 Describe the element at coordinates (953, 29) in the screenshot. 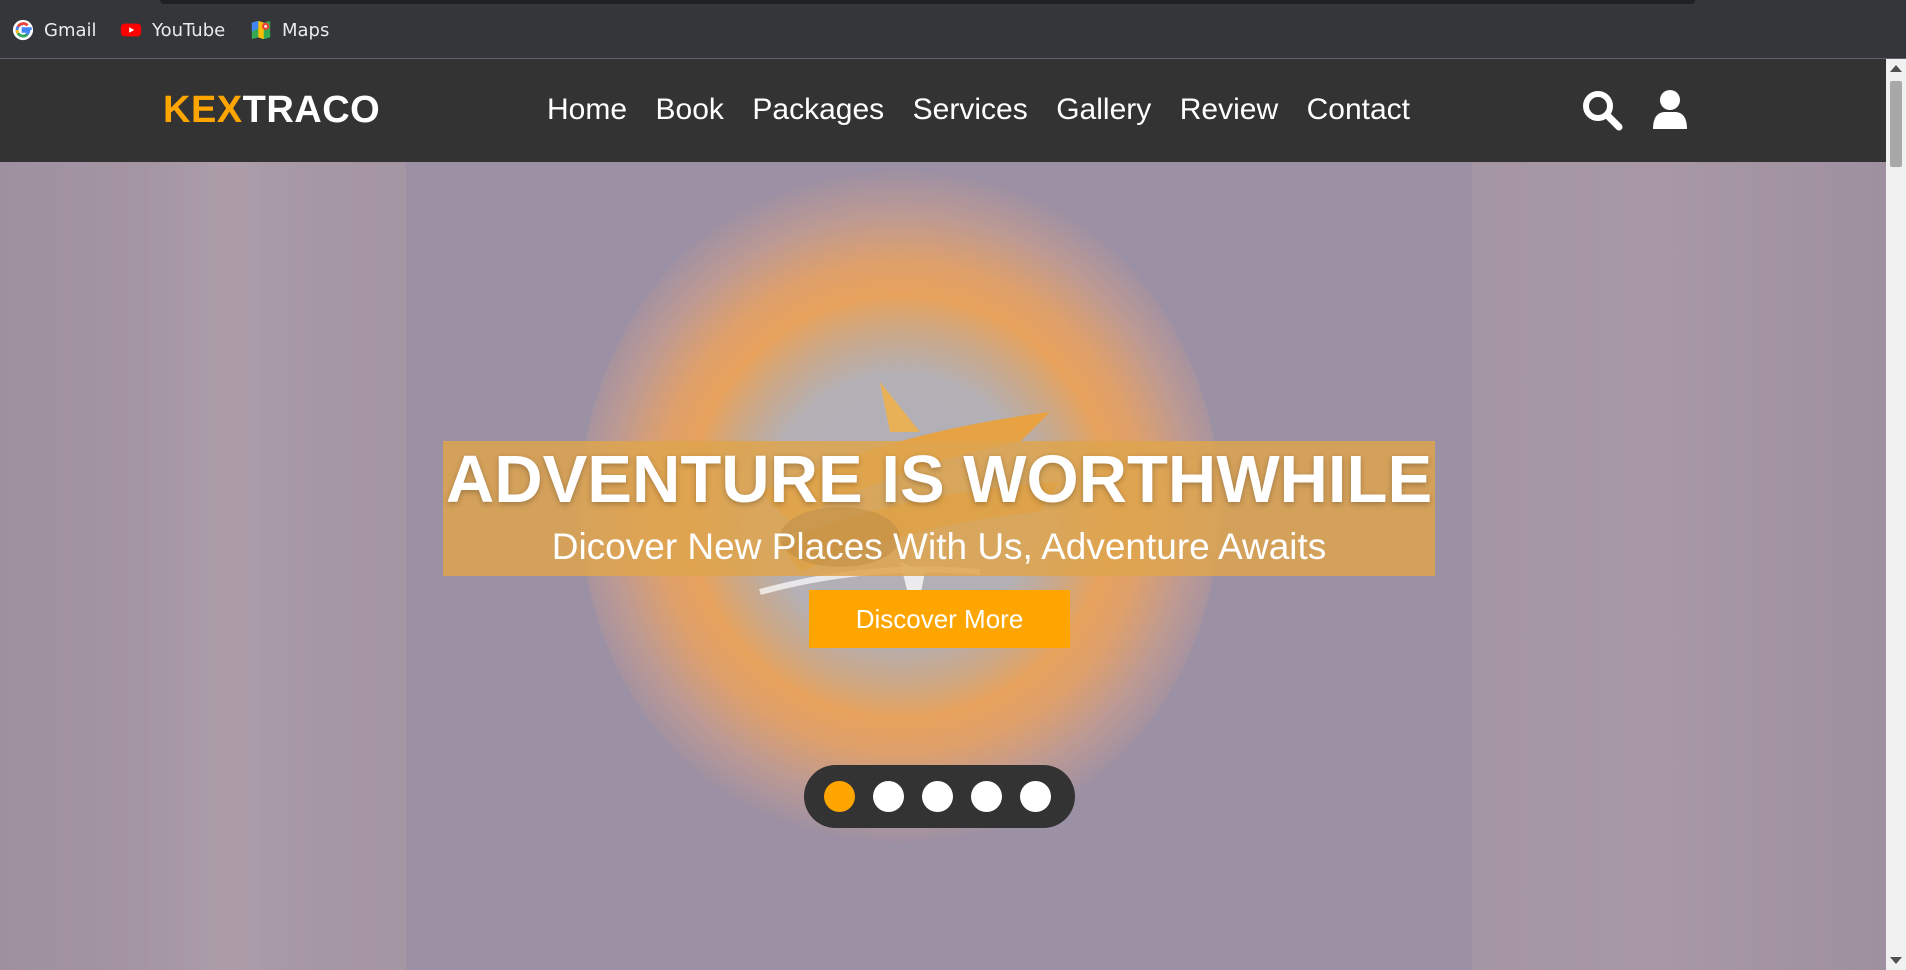

I see `bookmarks-bar: Gmail YouTube Maps` at that location.